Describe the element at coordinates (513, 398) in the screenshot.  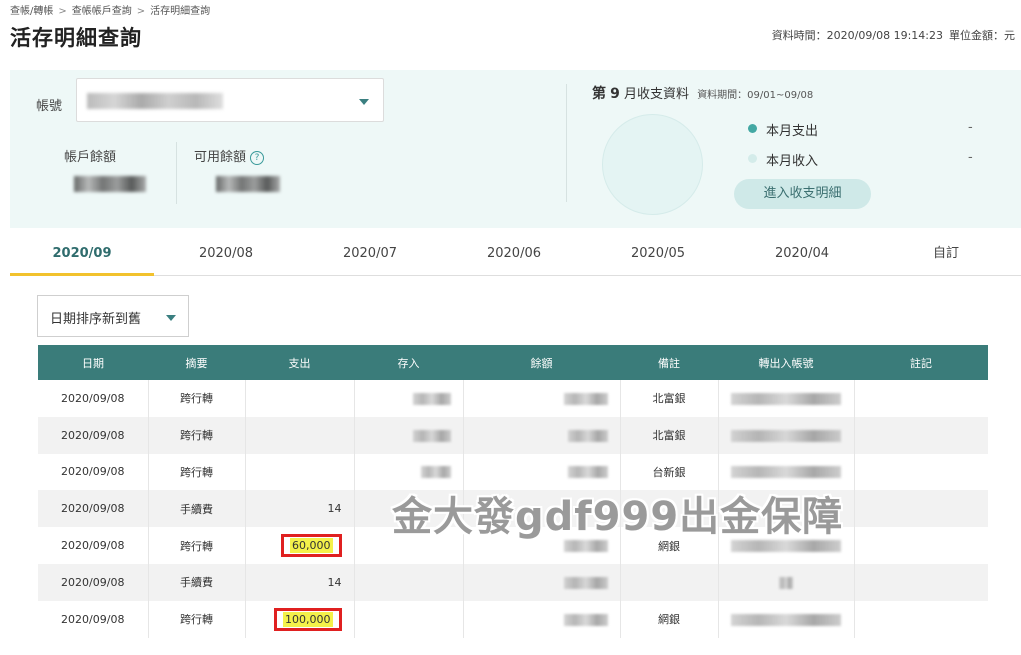
I see `table-row: 2020/09/08 跨行轉 北富銀` at that location.